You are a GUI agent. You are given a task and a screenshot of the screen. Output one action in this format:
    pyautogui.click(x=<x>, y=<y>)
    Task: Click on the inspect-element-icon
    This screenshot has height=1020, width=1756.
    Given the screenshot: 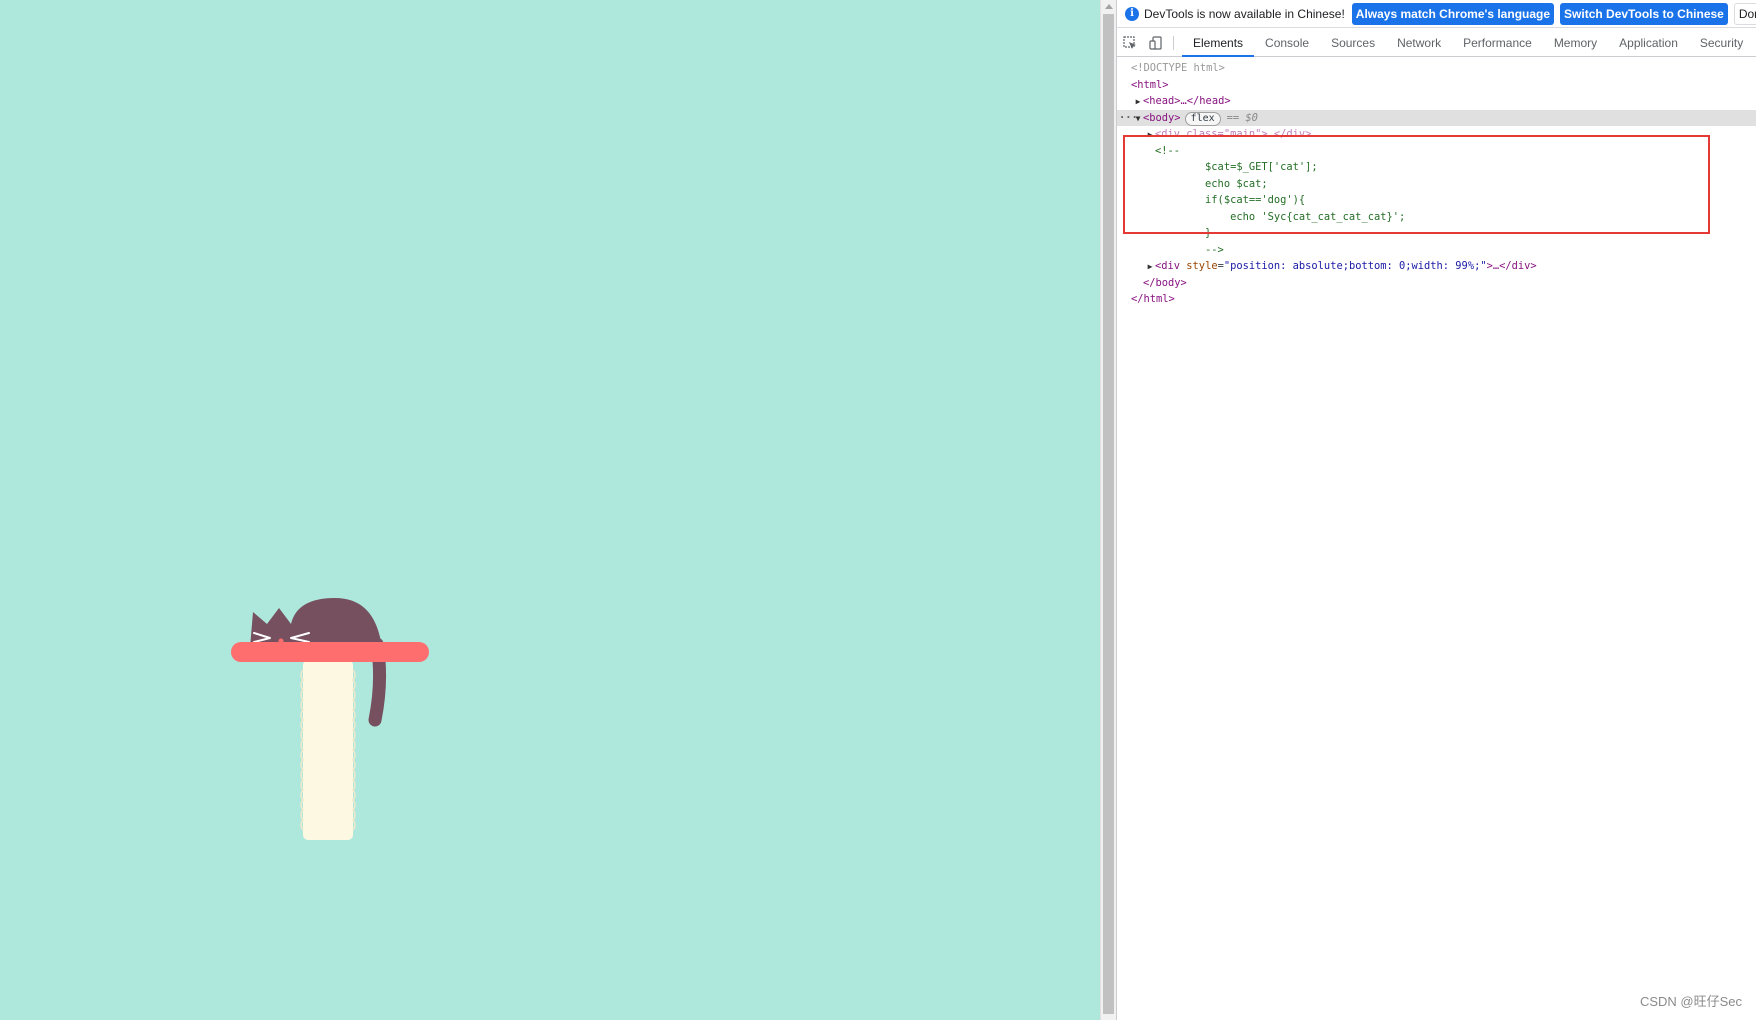 What is the action you would take?
    pyautogui.click(x=1130, y=43)
    